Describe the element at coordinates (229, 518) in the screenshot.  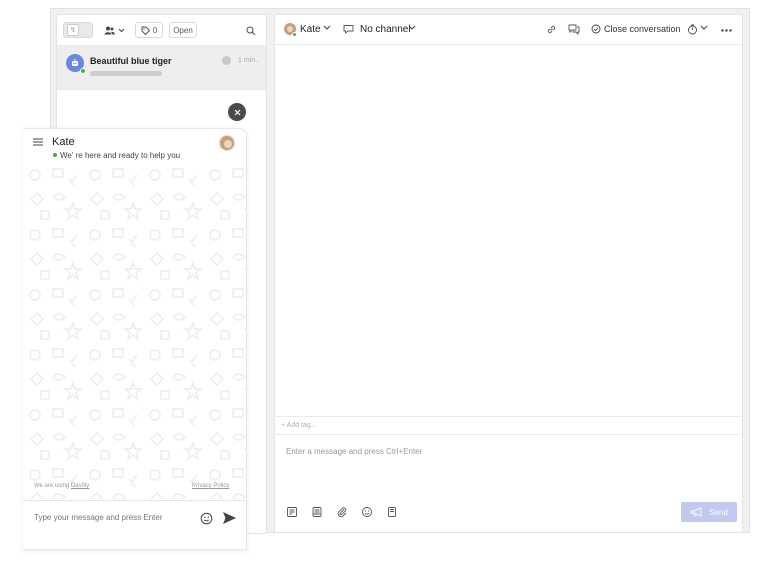
I see `send-icon` at that location.